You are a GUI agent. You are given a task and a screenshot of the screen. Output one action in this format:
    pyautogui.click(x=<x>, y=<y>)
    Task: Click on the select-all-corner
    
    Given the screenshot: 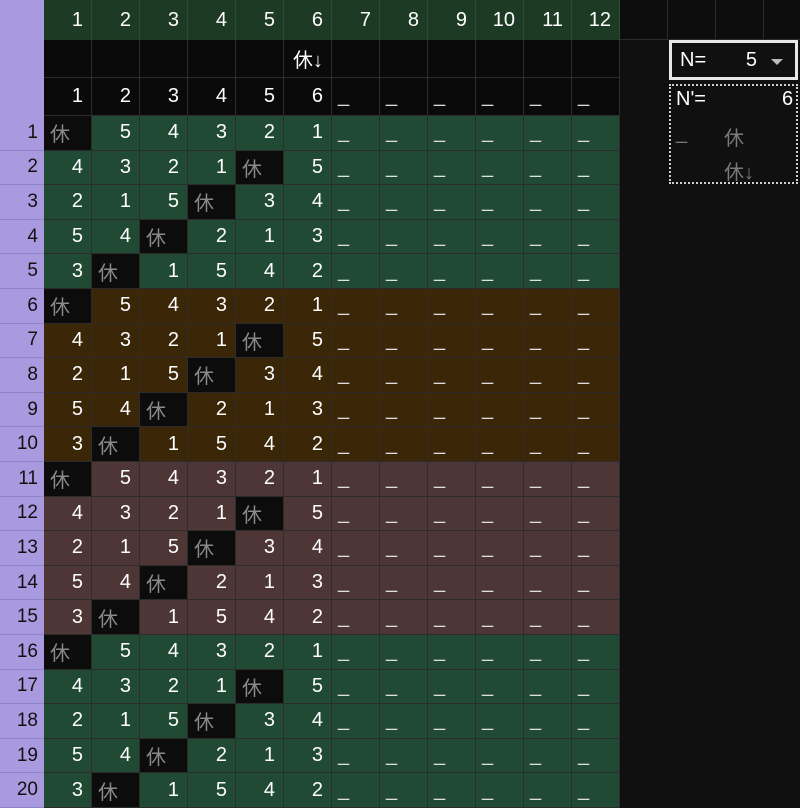 What is the action you would take?
    pyautogui.click(x=22, y=20)
    